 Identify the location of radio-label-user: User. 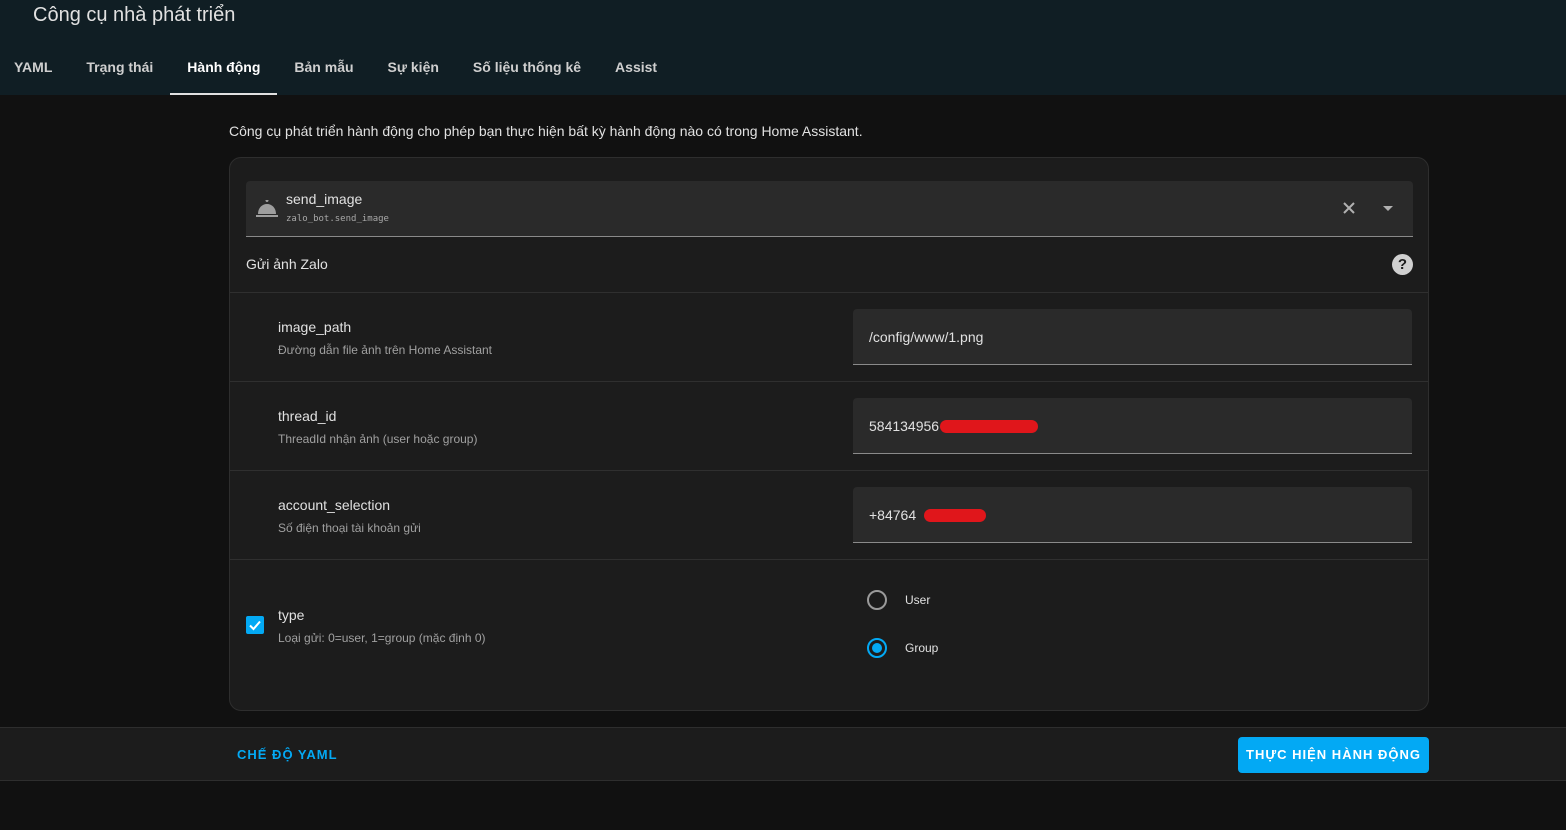
(918, 600).